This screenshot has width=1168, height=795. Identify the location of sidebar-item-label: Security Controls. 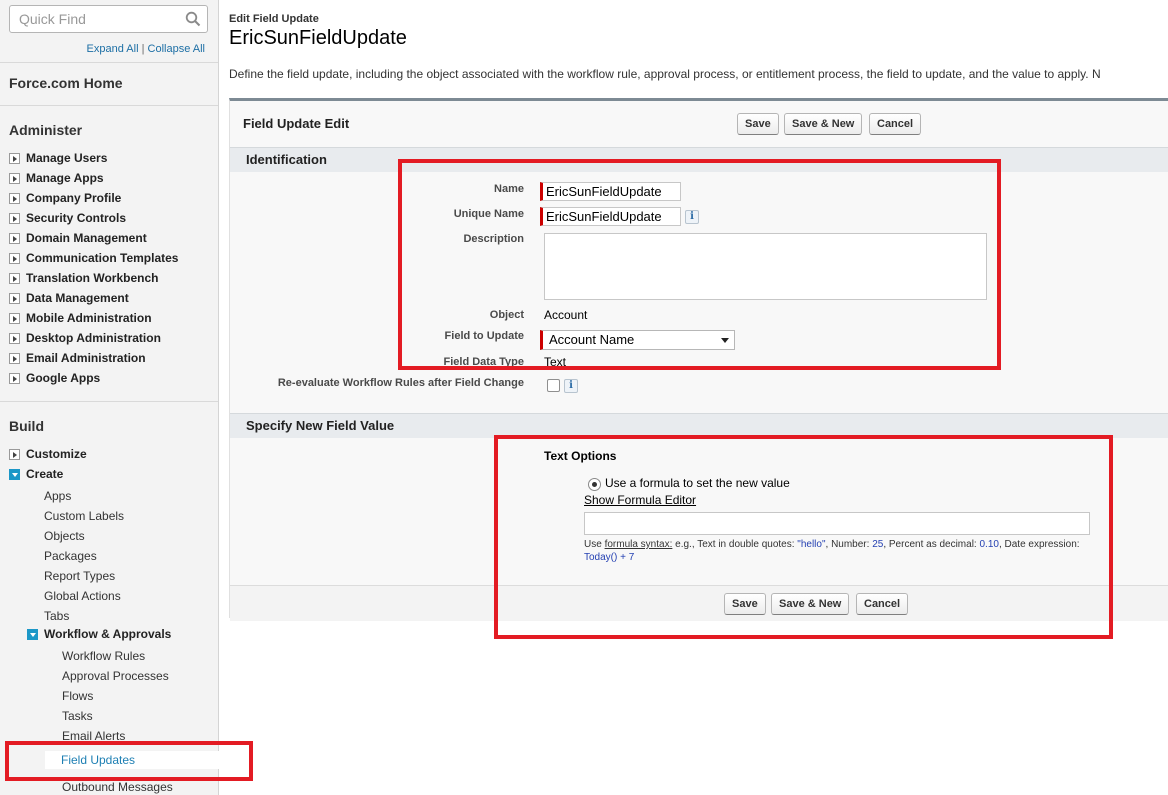
(76, 218).